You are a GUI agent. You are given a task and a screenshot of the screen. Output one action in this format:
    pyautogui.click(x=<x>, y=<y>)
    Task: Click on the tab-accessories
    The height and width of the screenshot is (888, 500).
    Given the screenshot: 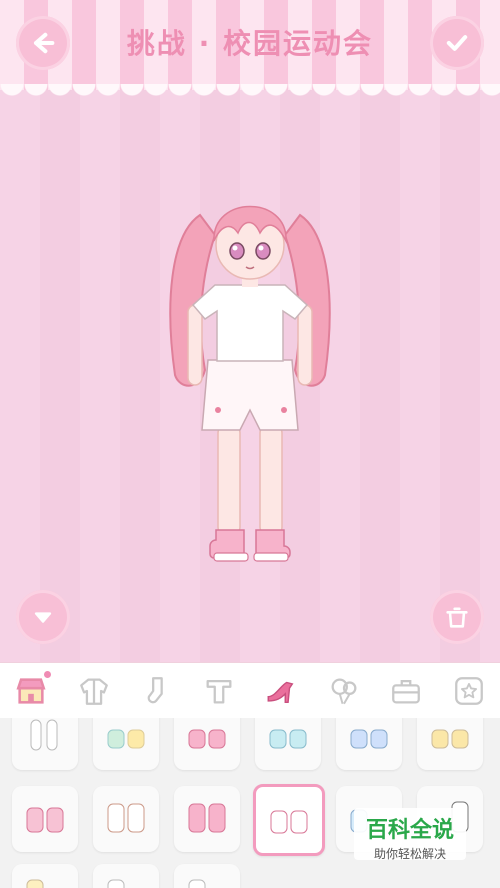 What is the action you would take?
    pyautogui.click(x=344, y=691)
    